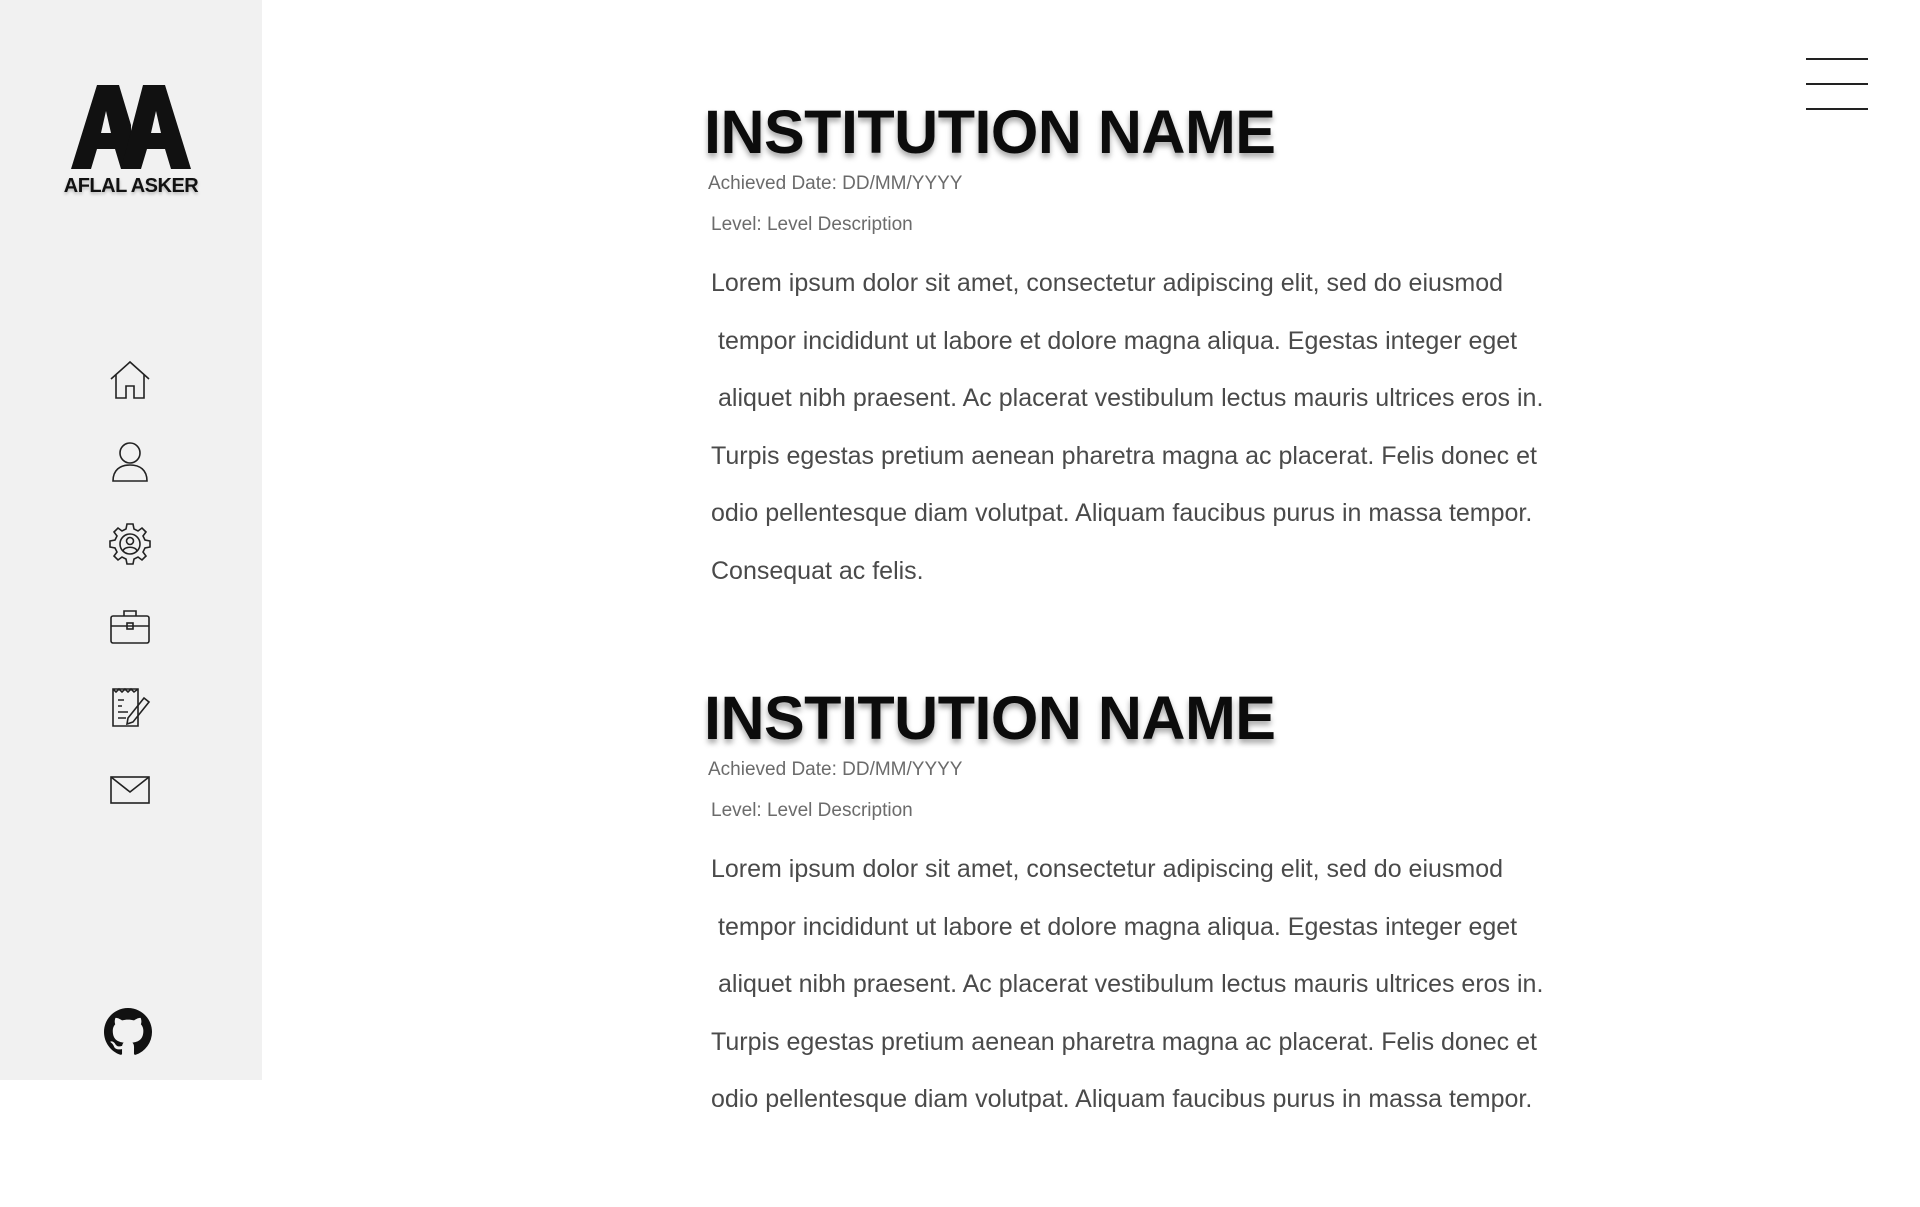  I want to click on user-icon, so click(130, 462).